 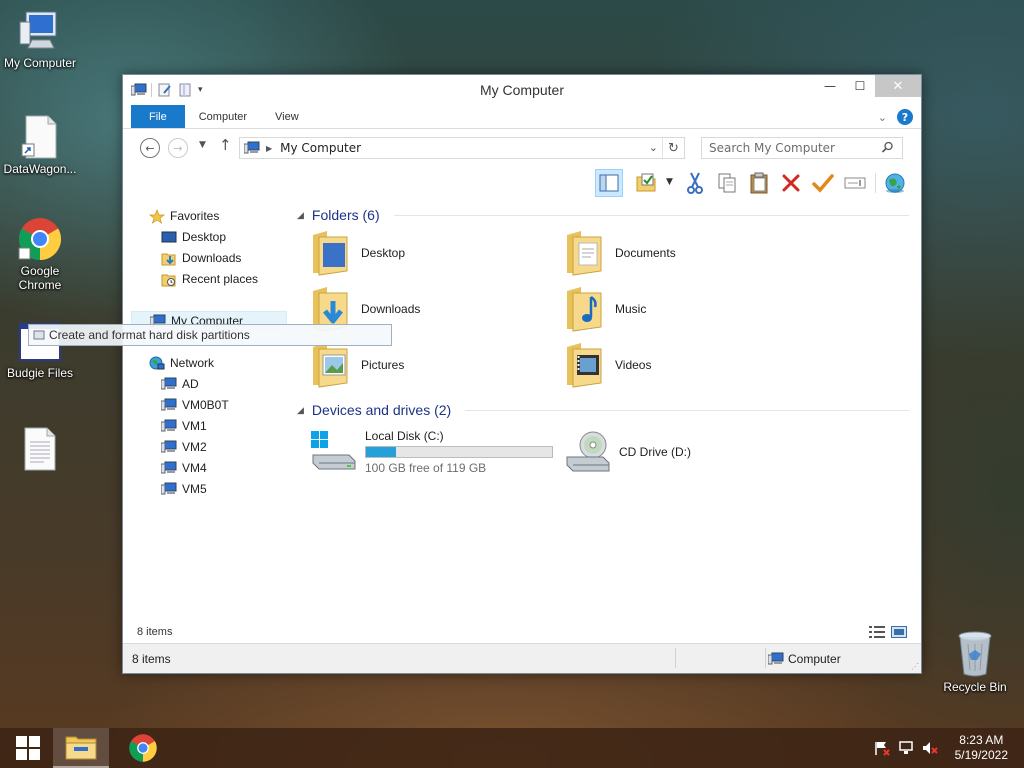 What do you see at coordinates (431, 452) in the screenshot?
I see `drive-local-disk-c: Local Disk (C:) 100 GB free of 119 GB` at bounding box center [431, 452].